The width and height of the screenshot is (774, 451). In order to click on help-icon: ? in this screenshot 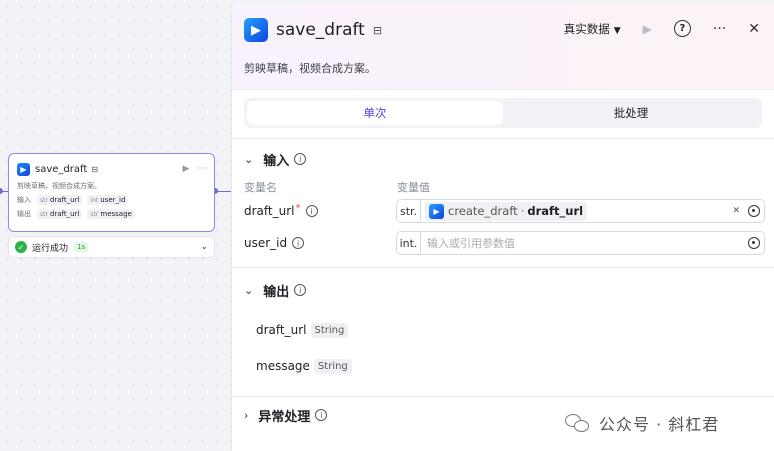, I will do `click(682, 28)`.